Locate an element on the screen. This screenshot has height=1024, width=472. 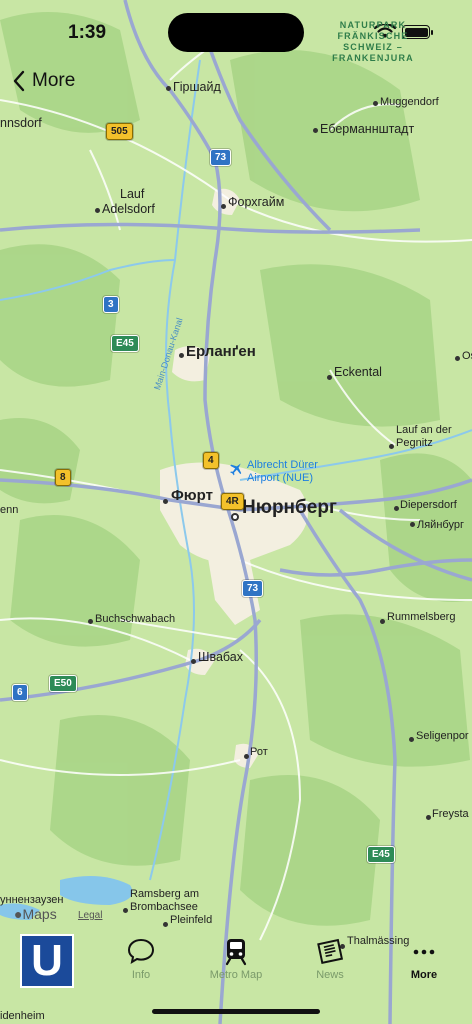
place-muggendorf: Muggendorf is located at coordinates (409, 102).